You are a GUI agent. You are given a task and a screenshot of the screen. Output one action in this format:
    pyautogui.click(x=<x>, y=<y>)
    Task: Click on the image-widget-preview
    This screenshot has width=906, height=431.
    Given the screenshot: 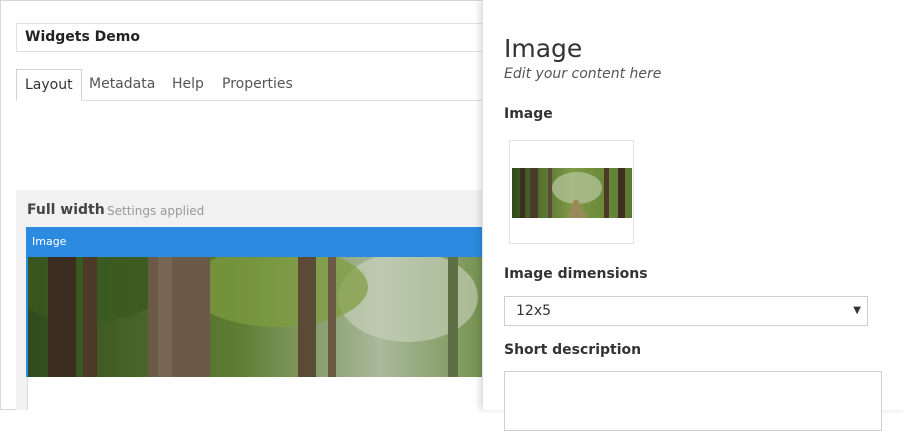 What is the action you would take?
    pyautogui.click(x=255, y=317)
    